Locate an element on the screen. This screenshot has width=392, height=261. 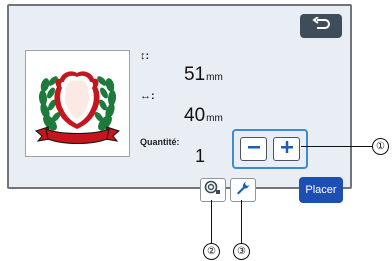
layout-preview-button is located at coordinates (213, 190).